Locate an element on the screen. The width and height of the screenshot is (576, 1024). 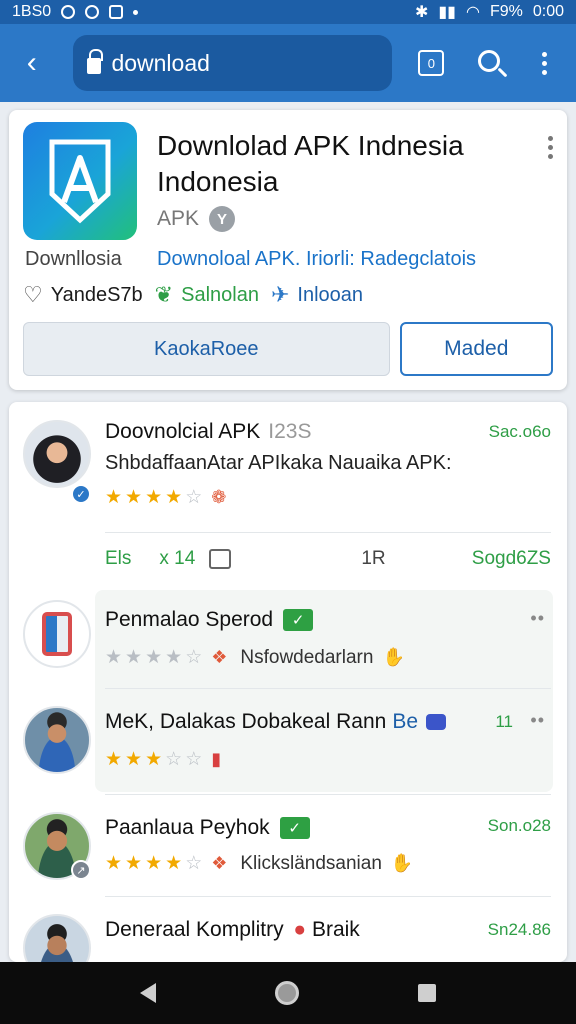
review-title: MeK, Dalakas Dobakeal Rann Be is located at coordinates (276, 722).